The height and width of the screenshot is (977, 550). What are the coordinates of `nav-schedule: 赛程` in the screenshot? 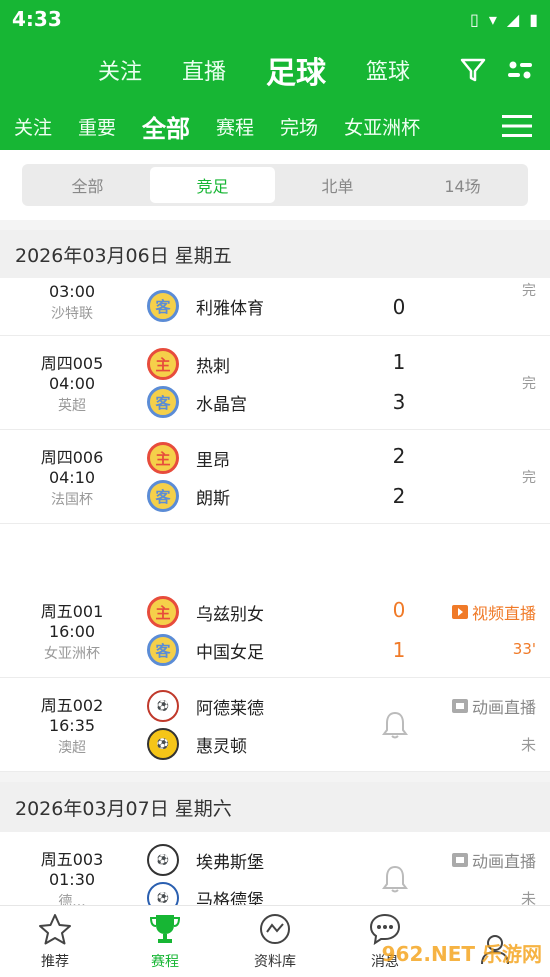 It's located at (165, 941).